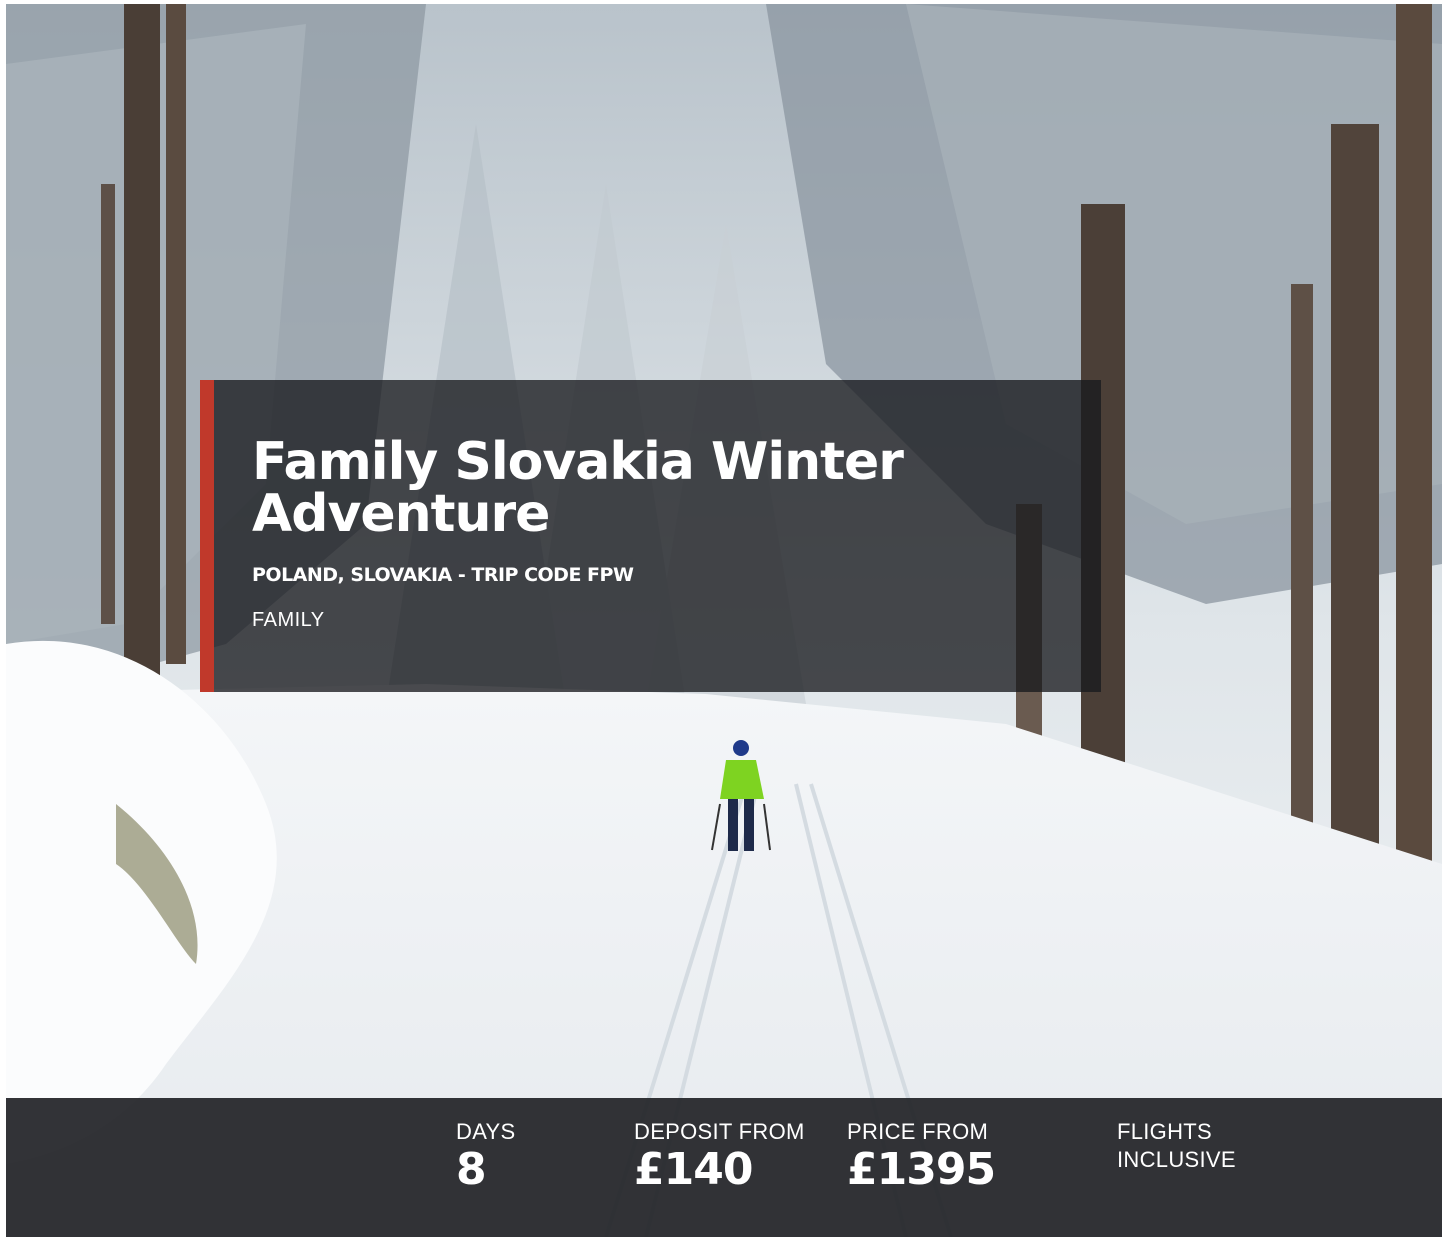  Describe the element at coordinates (288, 620) in the screenshot. I see `trip-category: FAMILY` at that location.